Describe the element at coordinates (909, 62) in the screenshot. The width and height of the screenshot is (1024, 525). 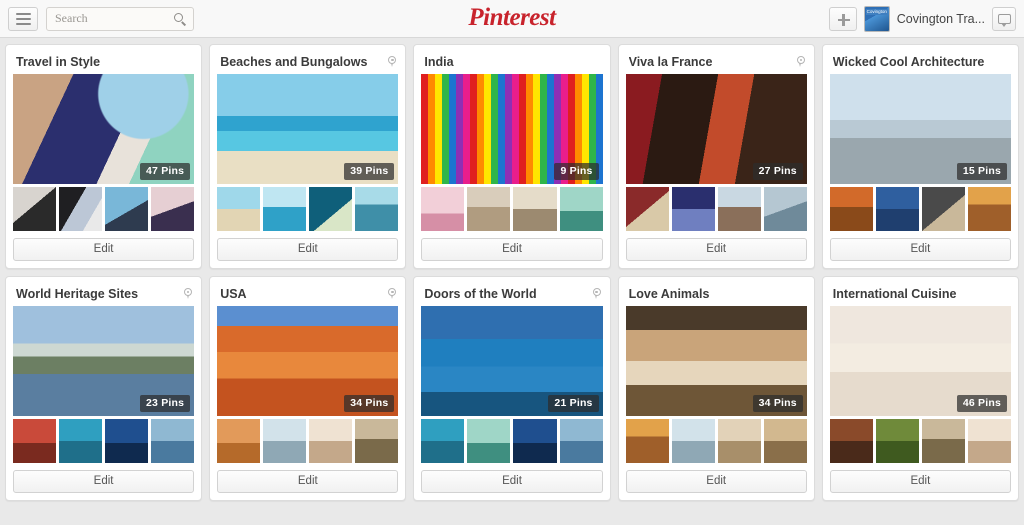
I see `board-title: Wicked Cool Architecture` at that location.